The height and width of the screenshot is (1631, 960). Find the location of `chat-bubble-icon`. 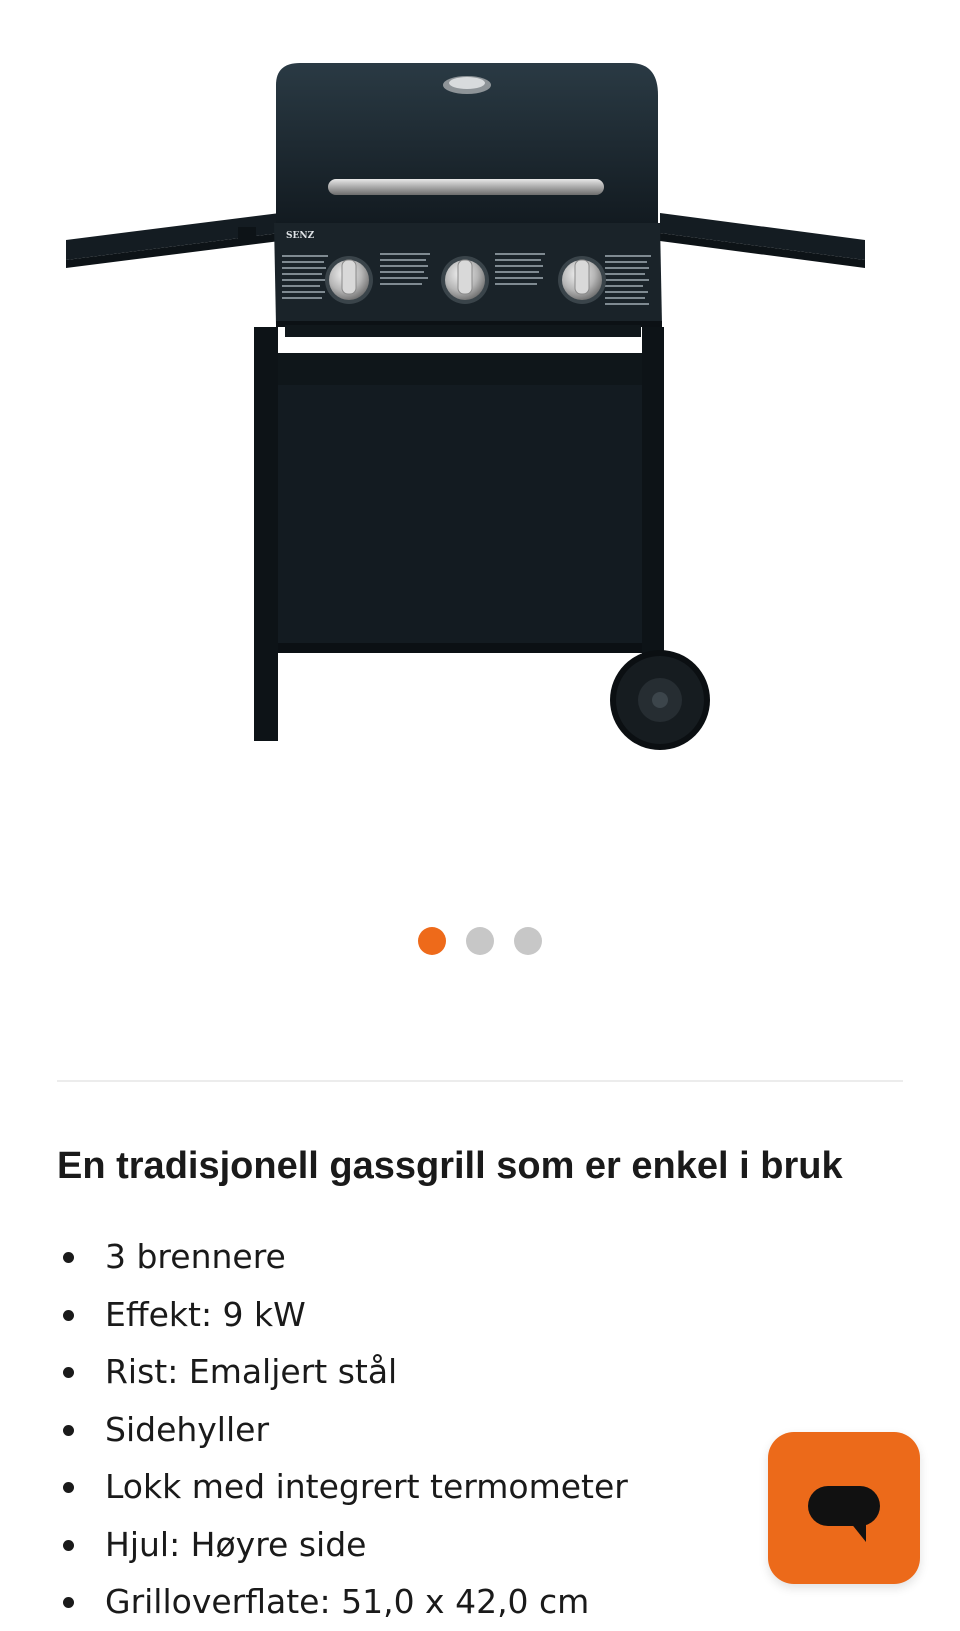

chat-bubble-icon is located at coordinates (844, 1514).